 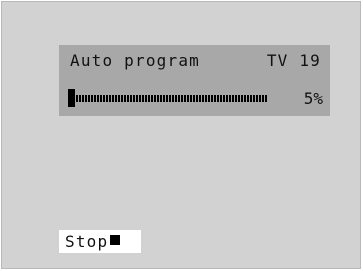 I want to click on progress-bar, so click(x=168, y=98).